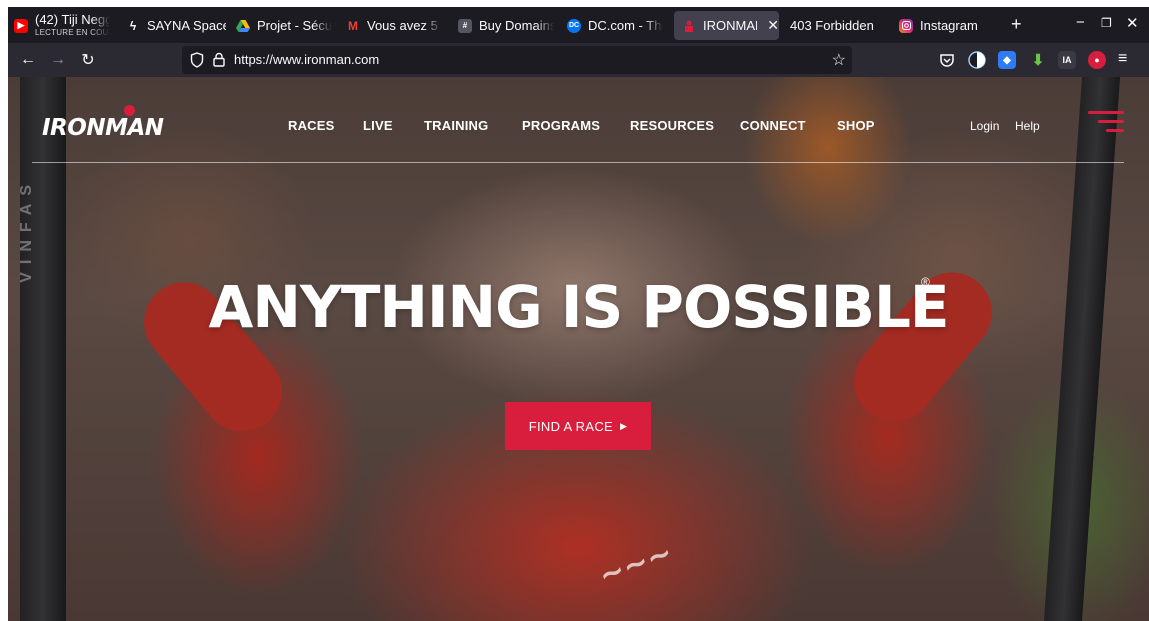 The image size is (1149, 621). I want to click on nav-connect: CONNECT, so click(773, 125).